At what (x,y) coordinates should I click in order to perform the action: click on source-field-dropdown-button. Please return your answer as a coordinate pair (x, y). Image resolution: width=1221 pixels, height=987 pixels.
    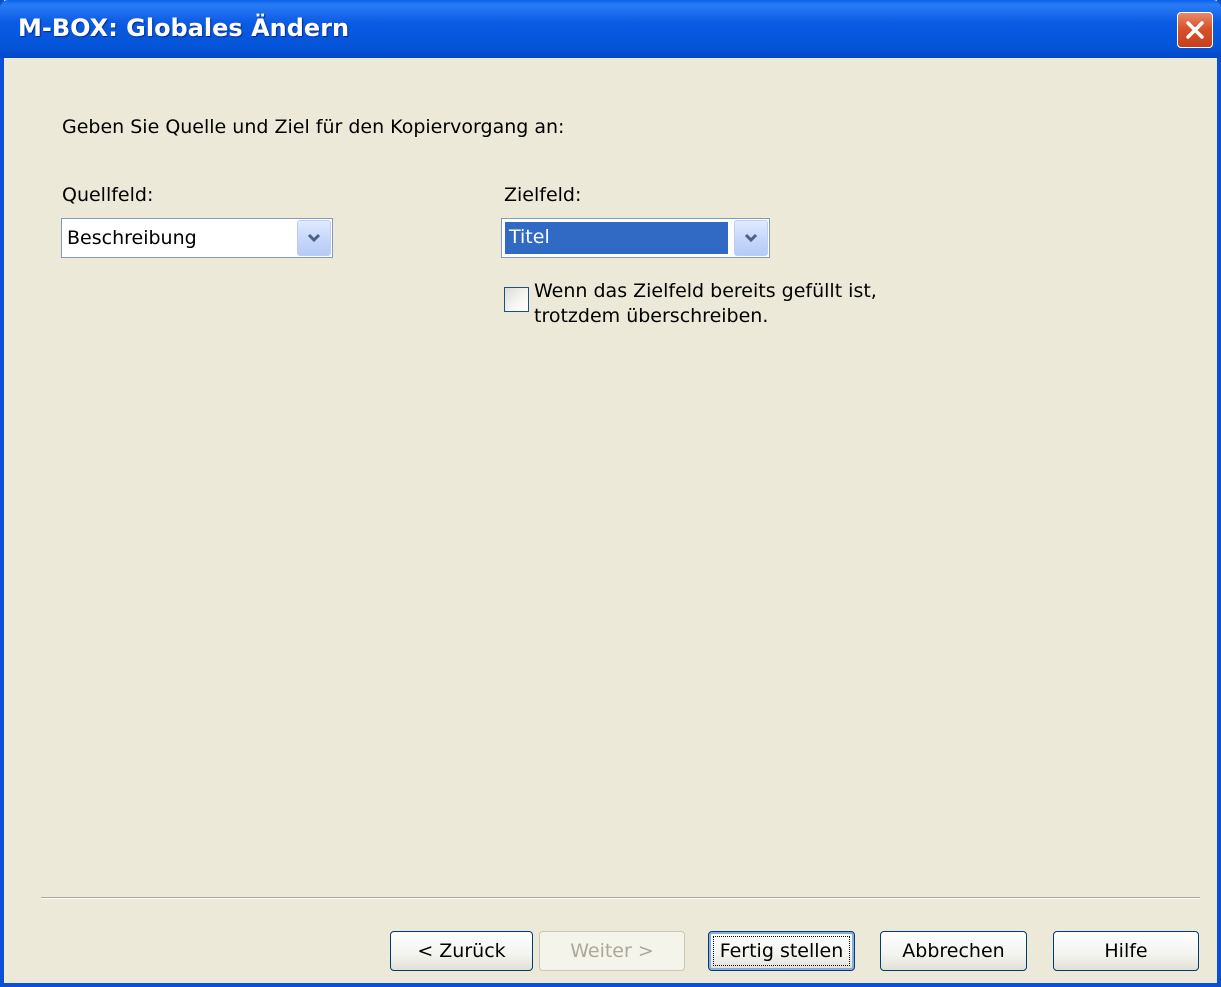
    Looking at the image, I should click on (314, 238).